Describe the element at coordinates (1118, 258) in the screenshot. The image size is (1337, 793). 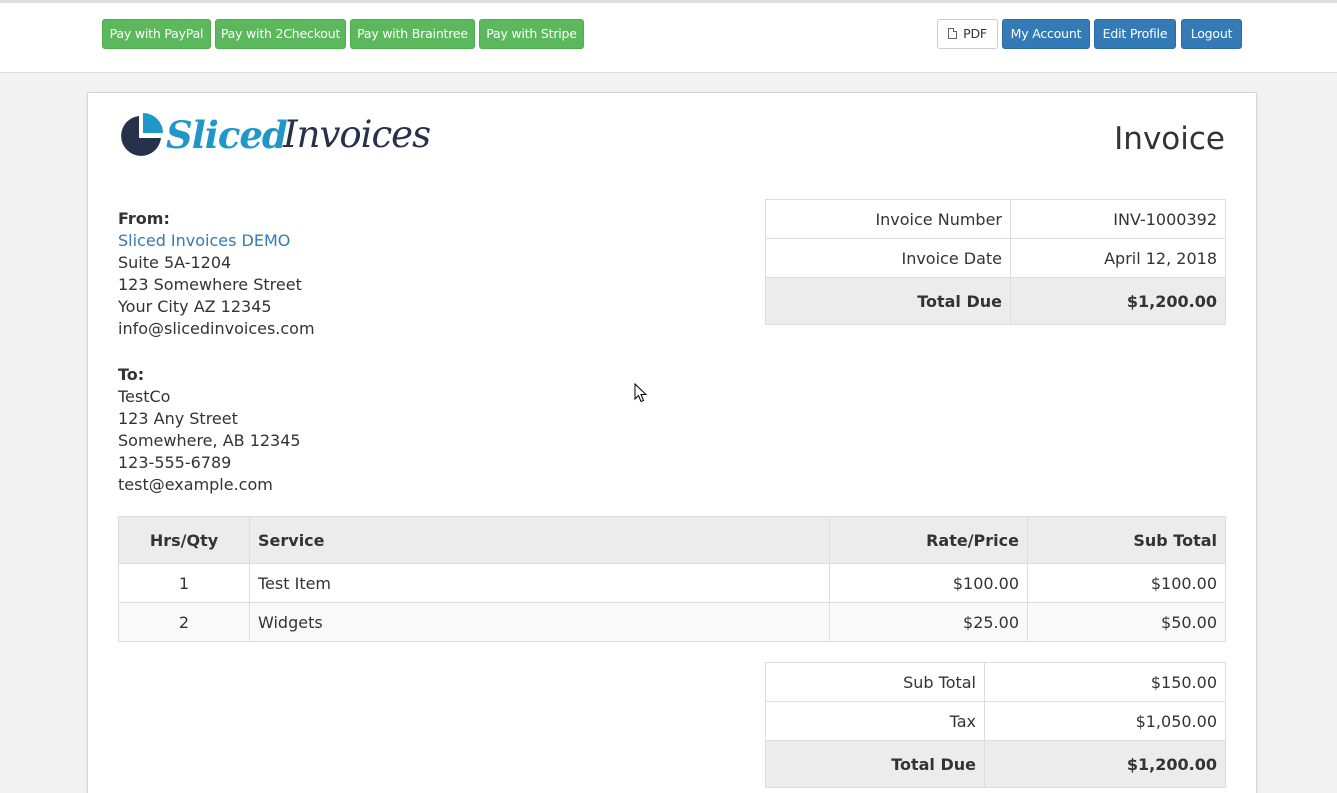
I see `invoice-date-value: April 12, 2018` at that location.